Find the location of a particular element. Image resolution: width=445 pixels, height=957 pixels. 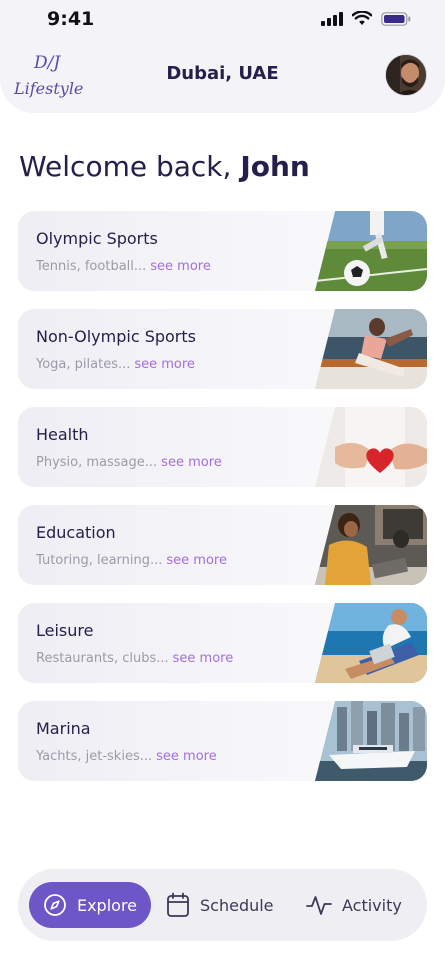

students-photo is located at coordinates (371, 545).